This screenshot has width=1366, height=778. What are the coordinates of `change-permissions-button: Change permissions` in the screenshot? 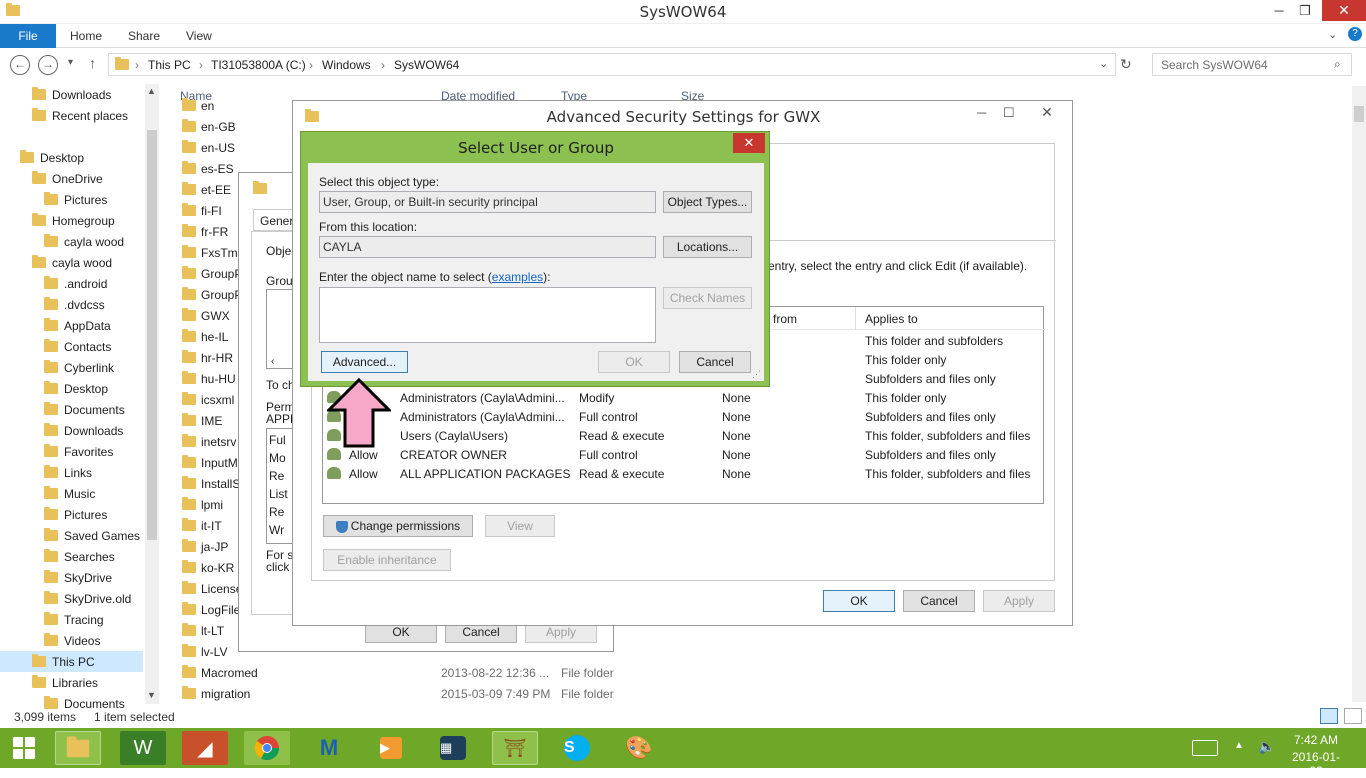 It's located at (398, 526).